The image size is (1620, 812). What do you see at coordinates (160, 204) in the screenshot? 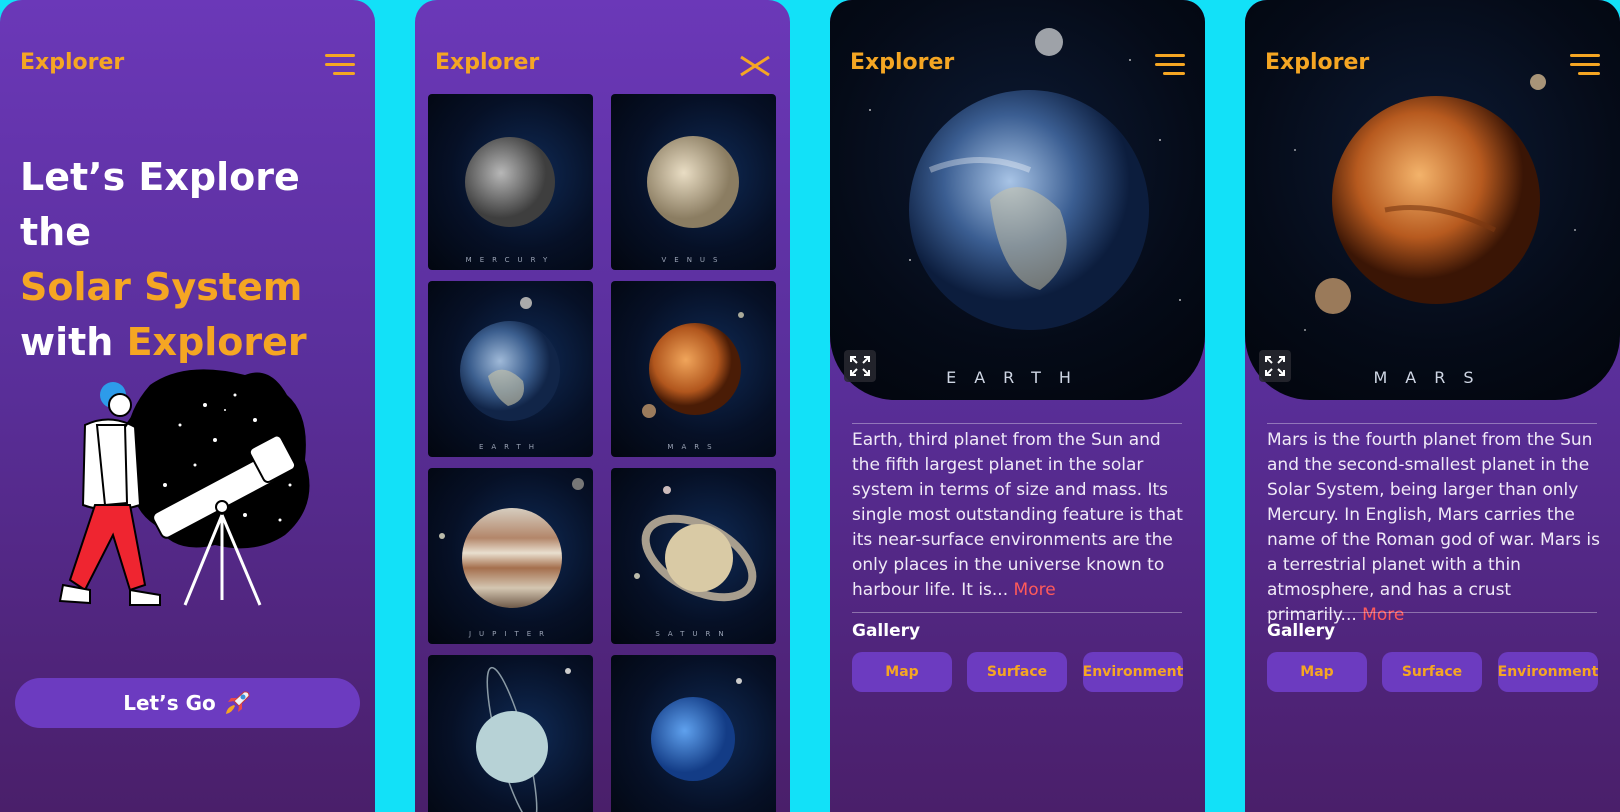
I see `hero-line-1: Let’s Explore the` at bounding box center [160, 204].